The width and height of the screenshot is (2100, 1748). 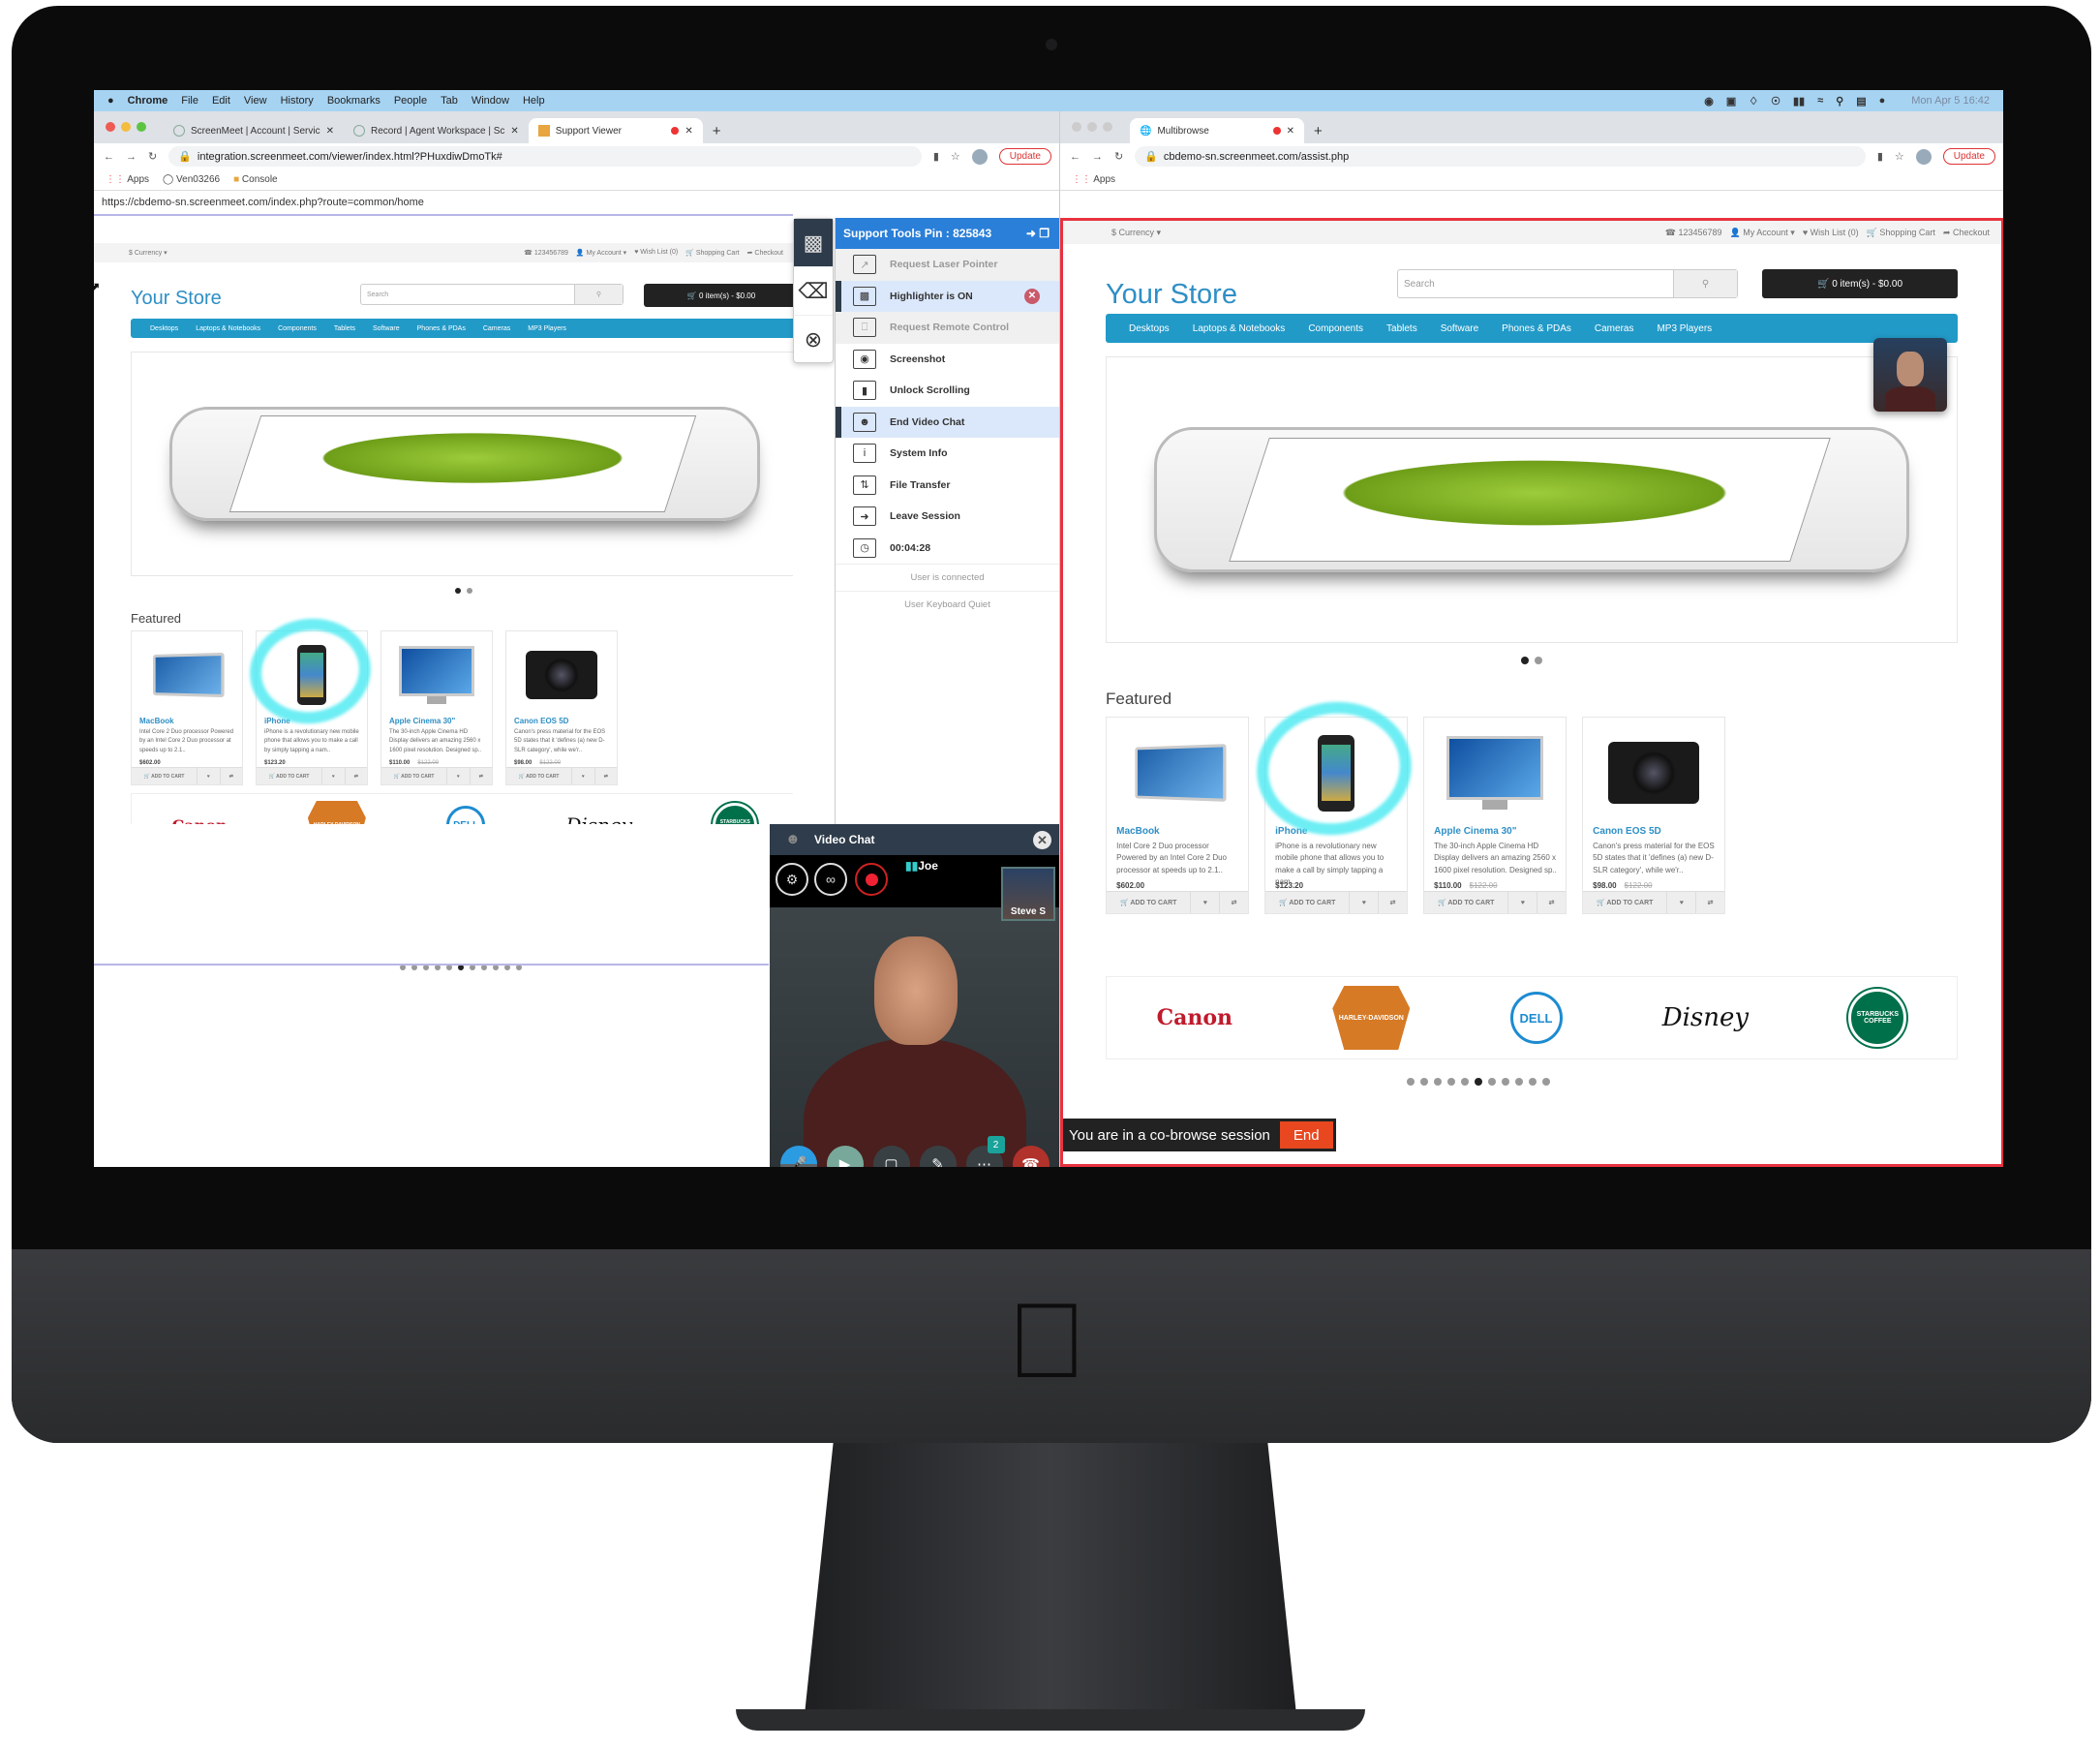 I want to click on reload-icon: ↻, so click(x=153, y=156).